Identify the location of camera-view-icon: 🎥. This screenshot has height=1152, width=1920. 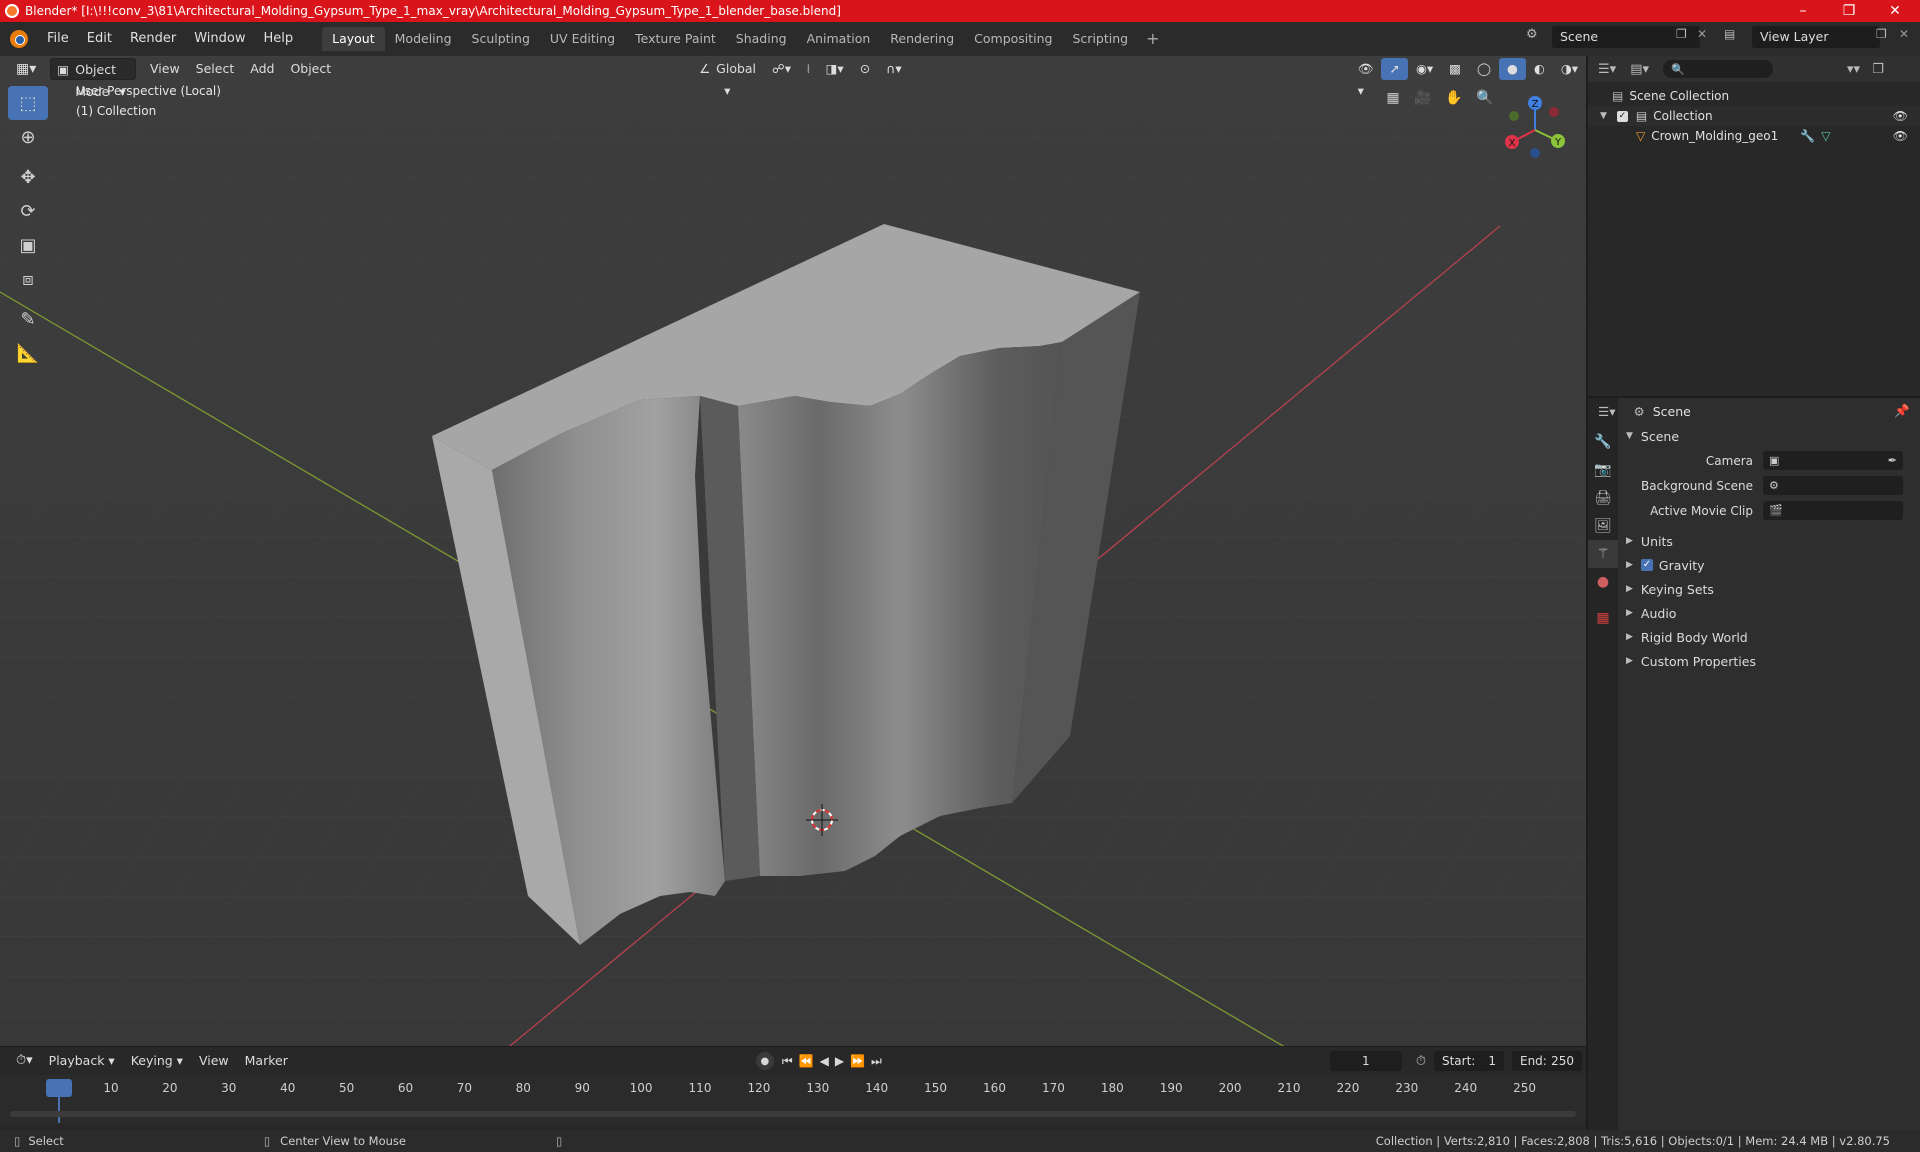
(1423, 98).